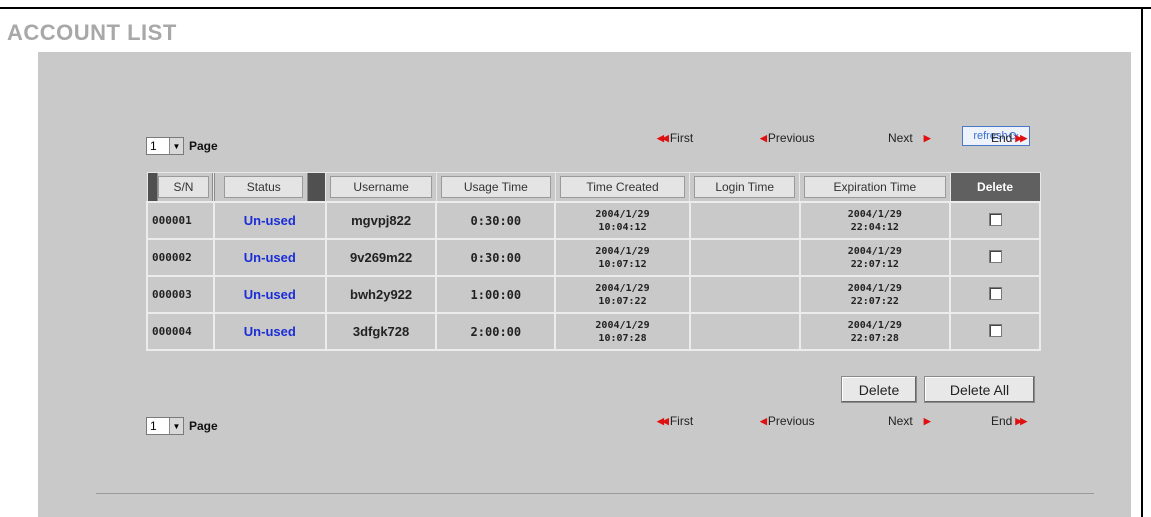  I want to click on page-title: ACCOUNT LIST, so click(92, 32).